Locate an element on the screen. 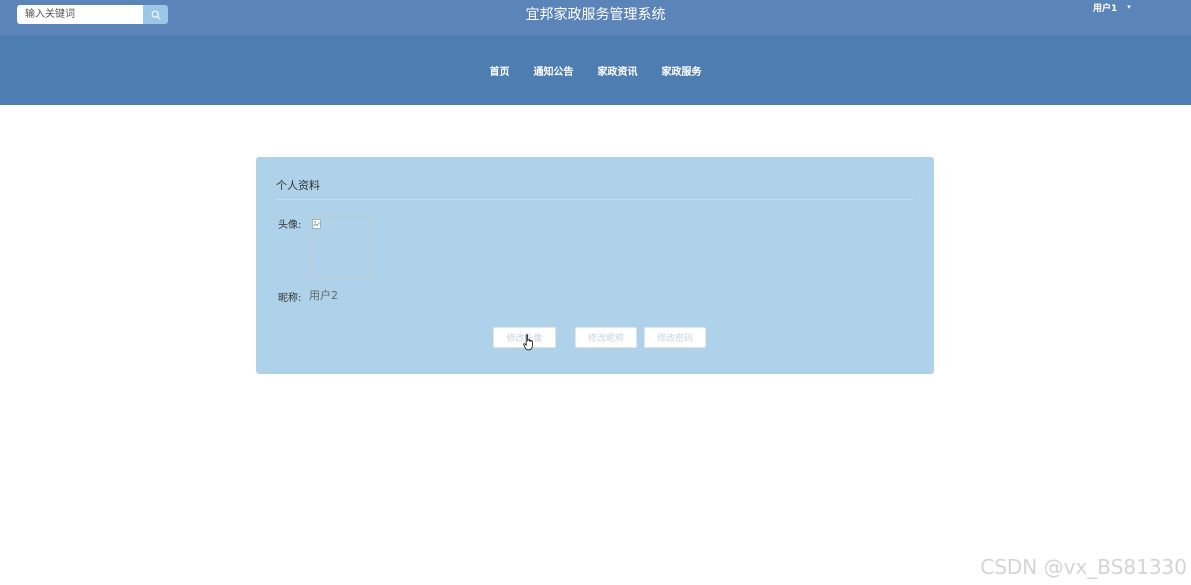 This screenshot has width=1191, height=585. avatar is located at coordinates (340, 247).